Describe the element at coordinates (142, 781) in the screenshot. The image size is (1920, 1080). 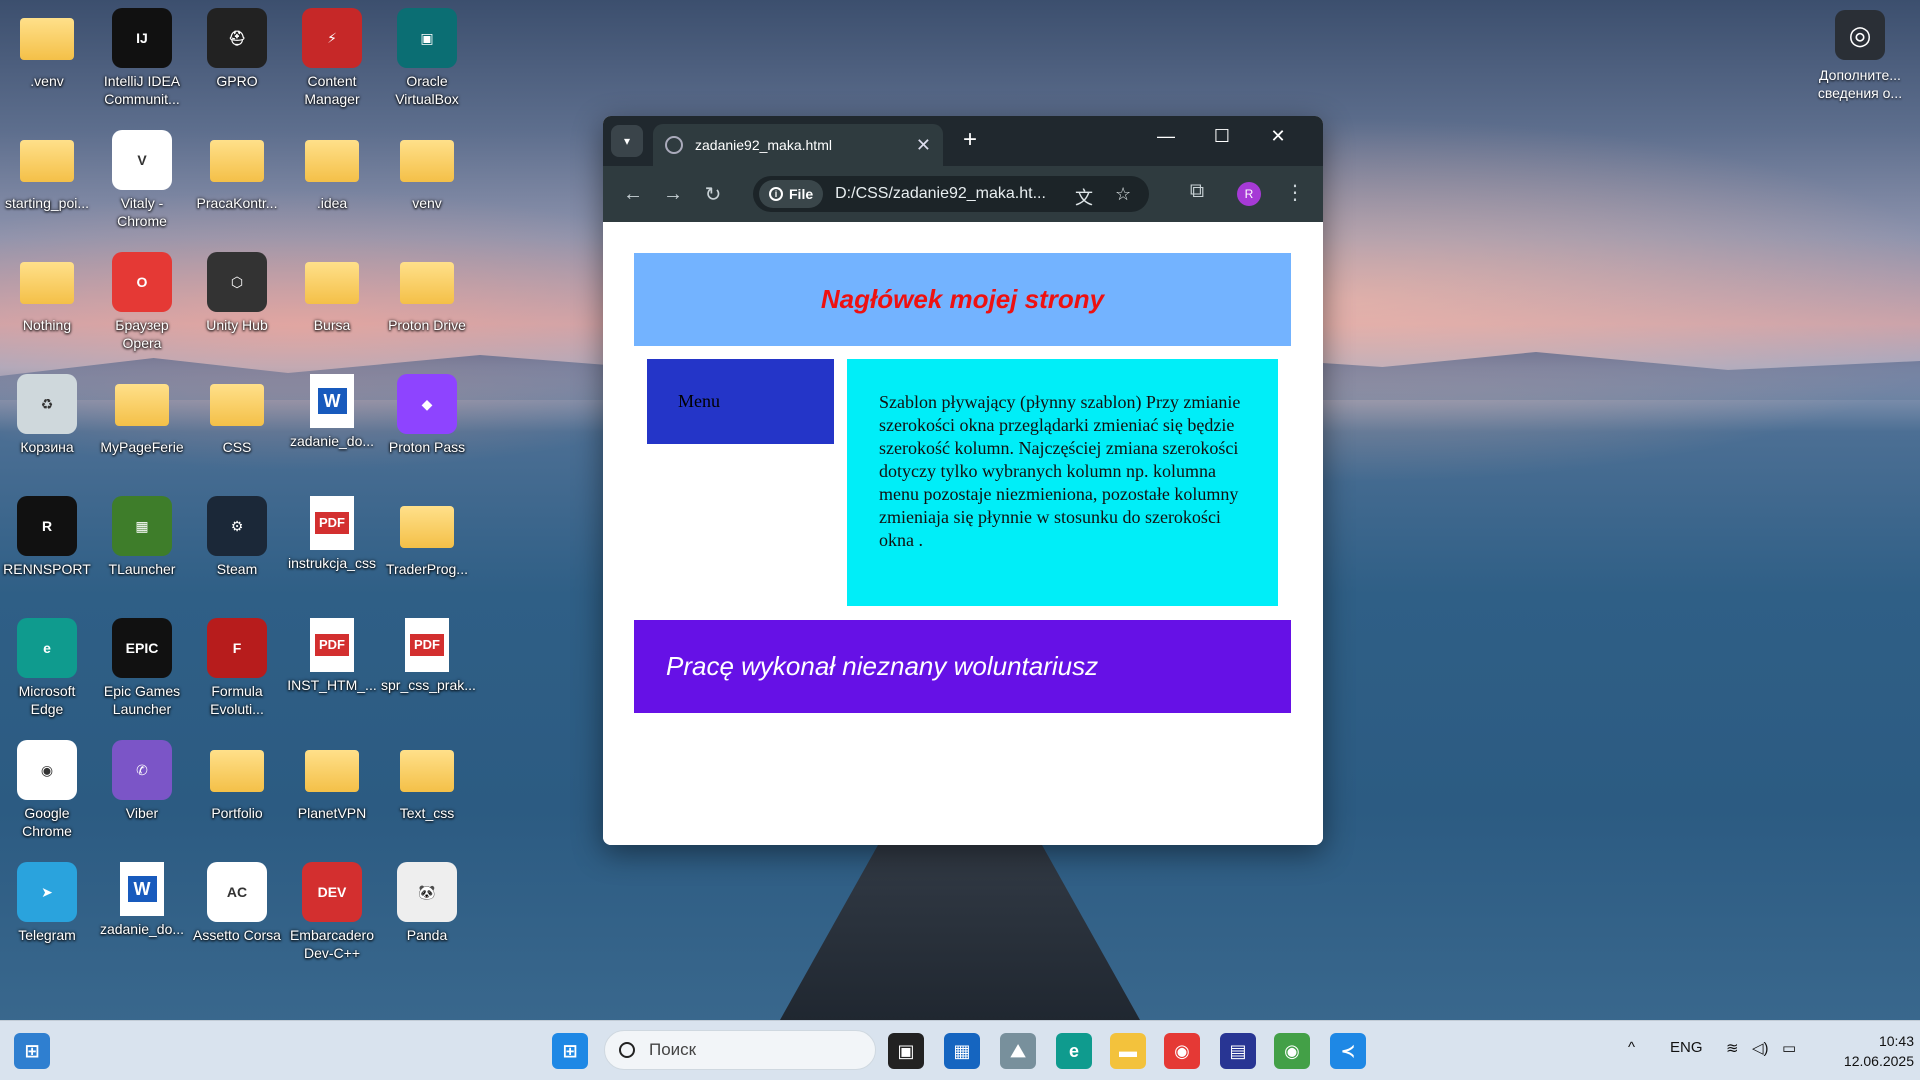
I see `desktop-icon: ✆ Viber` at that location.